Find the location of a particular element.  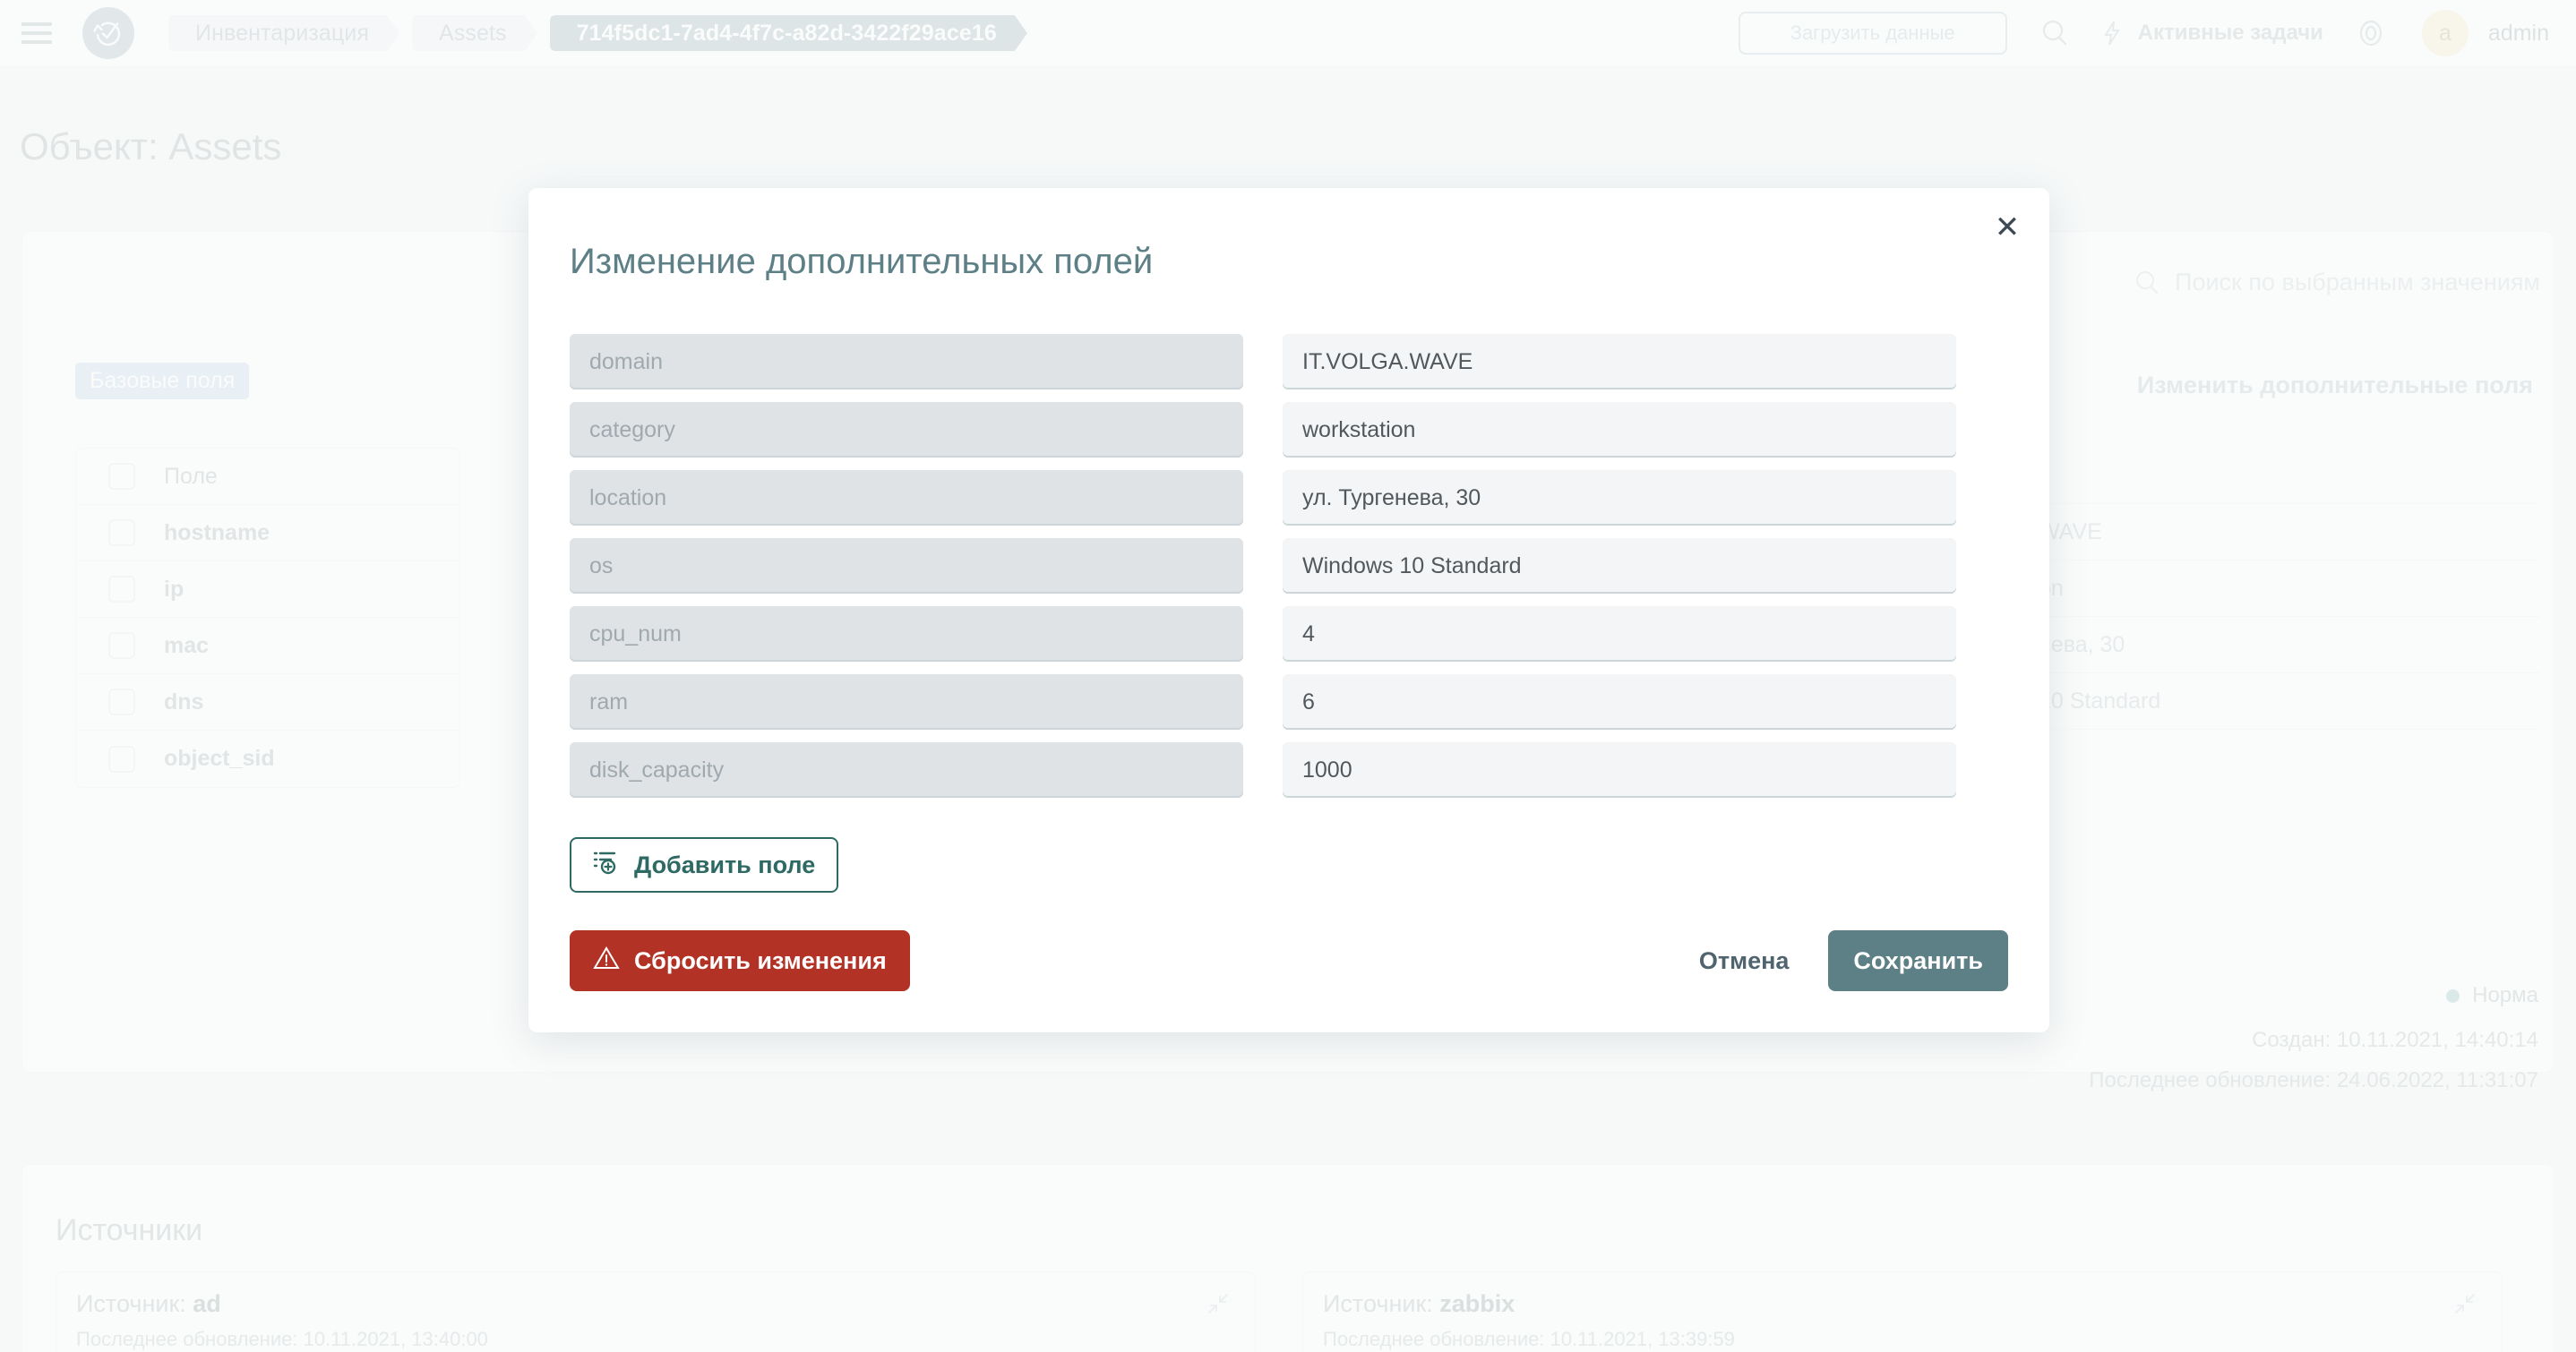

cancel-button: Отмена is located at coordinates (1744, 961).